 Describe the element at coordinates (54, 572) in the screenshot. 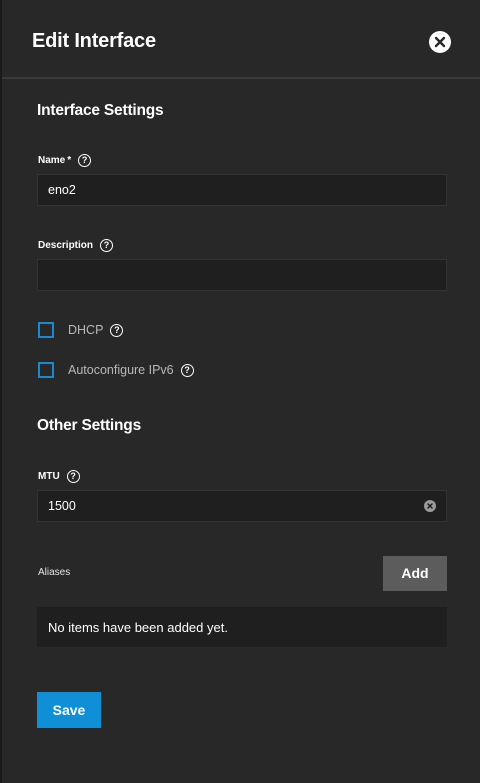

I see `aliases-label: Aliases` at that location.